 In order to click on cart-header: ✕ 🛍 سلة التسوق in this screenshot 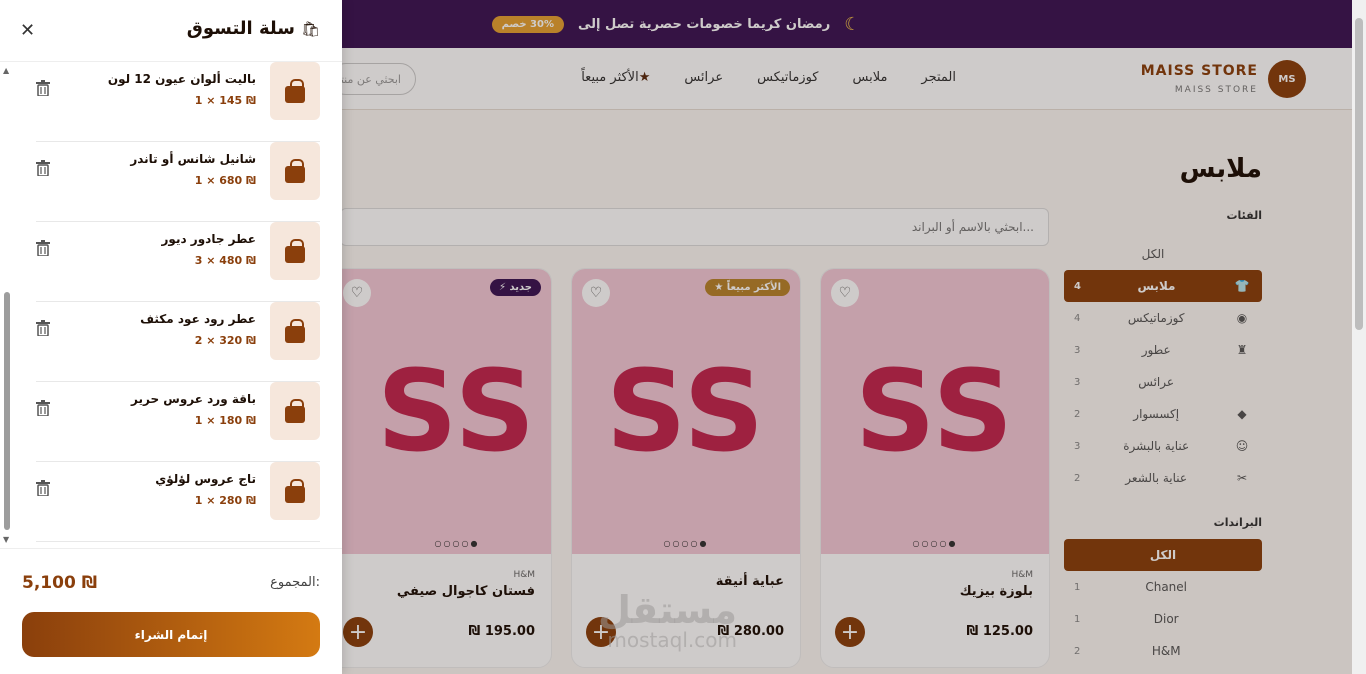, I will do `click(171, 31)`.